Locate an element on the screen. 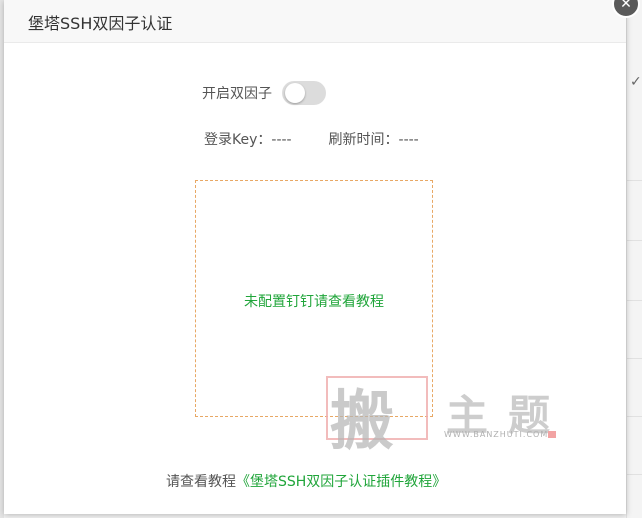  login-key-label: 登录Key： is located at coordinates (238, 140).